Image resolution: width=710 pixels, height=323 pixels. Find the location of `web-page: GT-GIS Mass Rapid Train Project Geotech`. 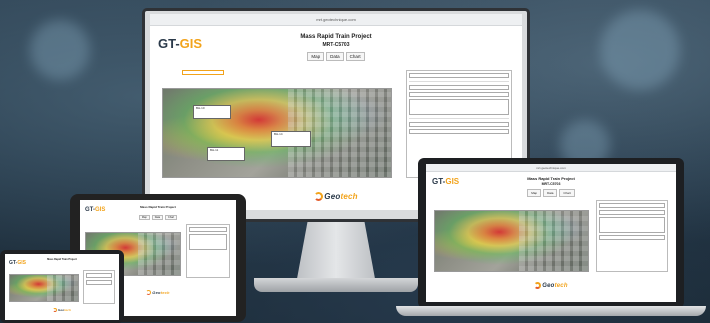

web-page: GT-GIS Mass Rapid Train Project Geotech is located at coordinates (62, 287).